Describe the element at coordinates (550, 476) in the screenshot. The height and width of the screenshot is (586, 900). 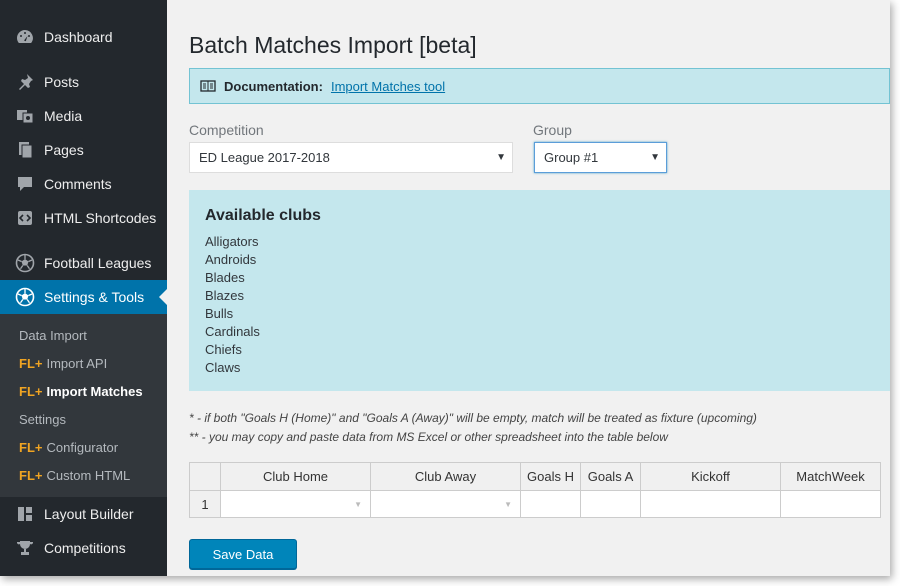
I see `column-header: Goals H` at that location.